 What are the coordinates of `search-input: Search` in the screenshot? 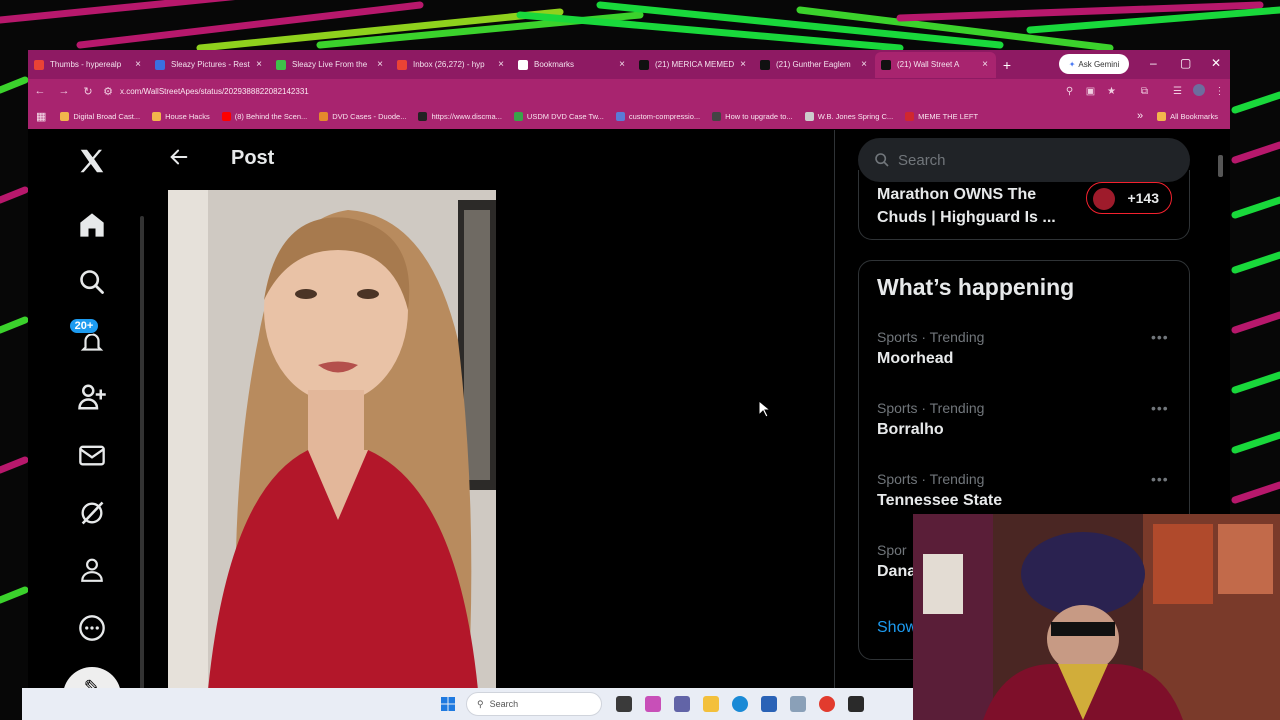 It's located at (1024, 160).